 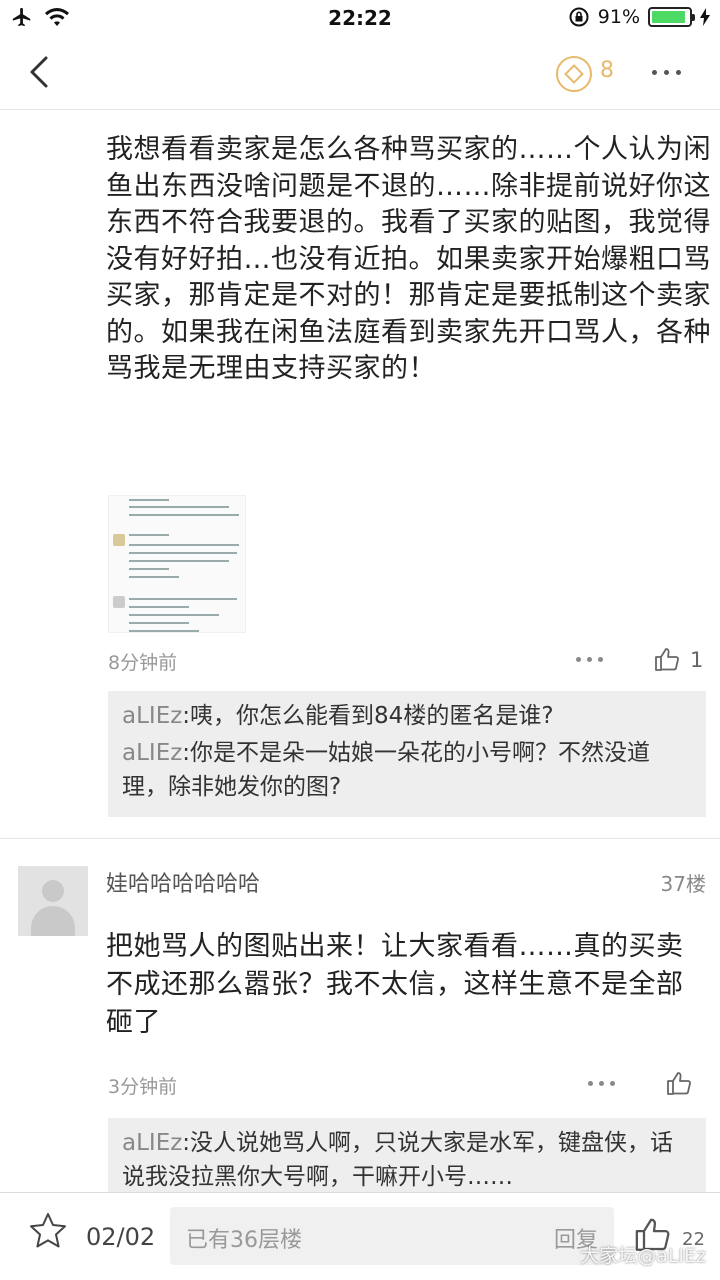 I want to click on post-like-count: 1, so click(x=697, y=660).